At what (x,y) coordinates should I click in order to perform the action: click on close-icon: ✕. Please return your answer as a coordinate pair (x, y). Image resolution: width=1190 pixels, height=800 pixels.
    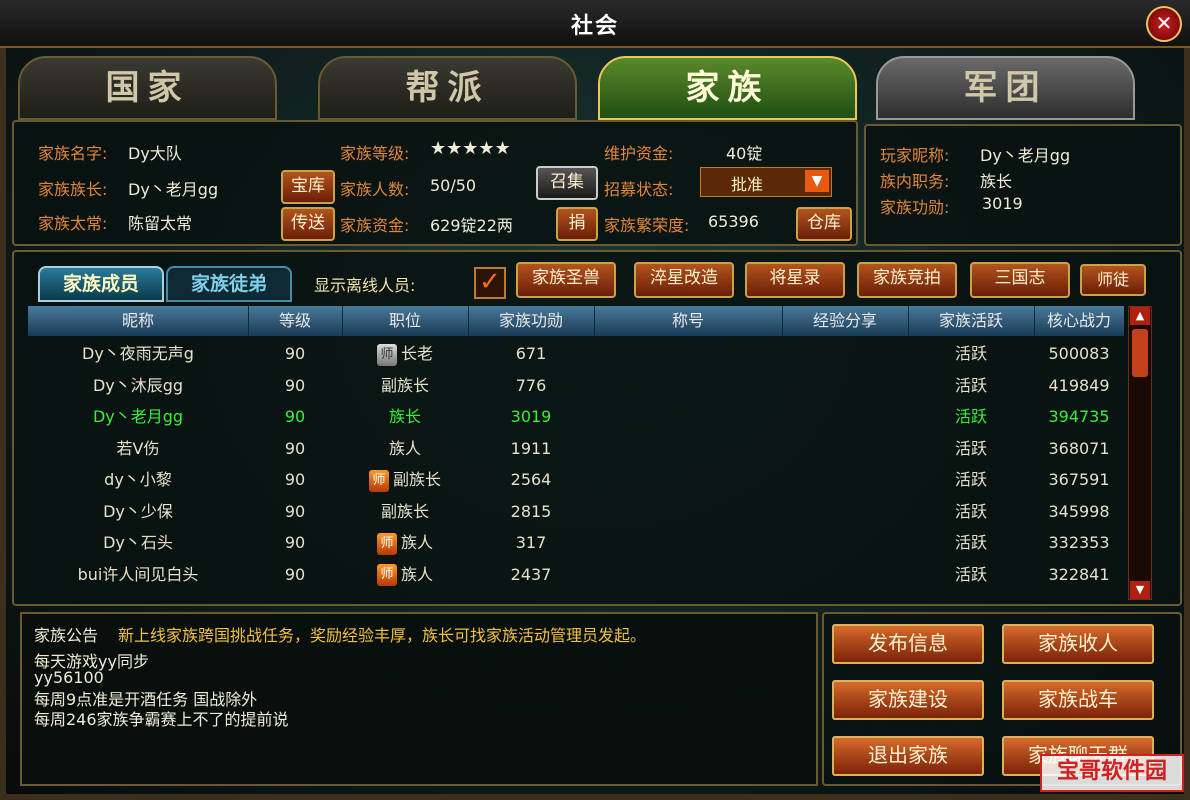
    Looking at the image, I should click on (1164, 24).